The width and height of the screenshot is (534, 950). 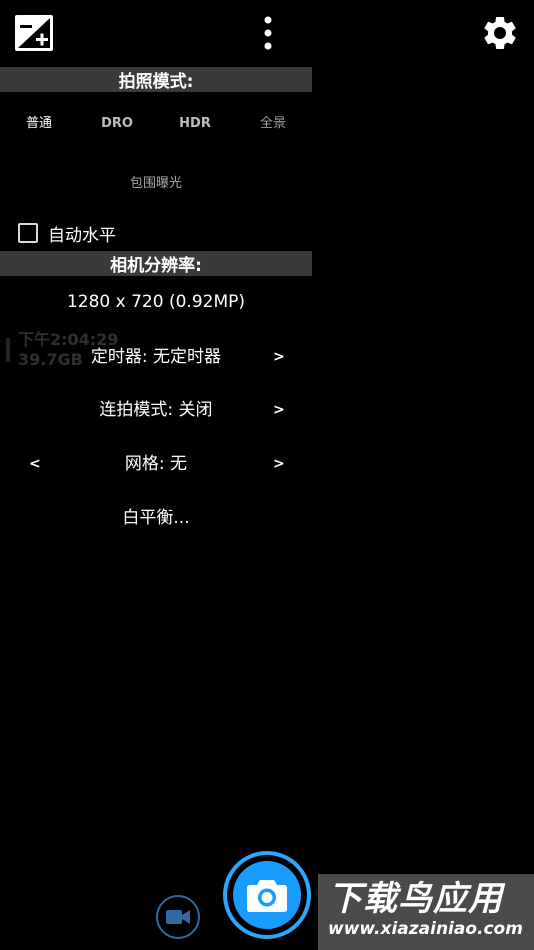 I want to click on resolution-value: 1280 x 720 (0.92MP), so click(x=156, y=302).